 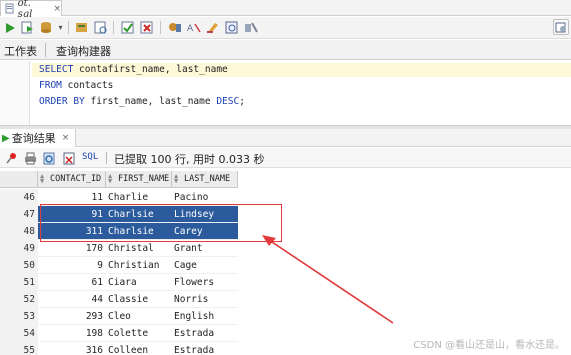 I want to click on column-header-label: CONTACT_ID, so click(x=76, y=179).